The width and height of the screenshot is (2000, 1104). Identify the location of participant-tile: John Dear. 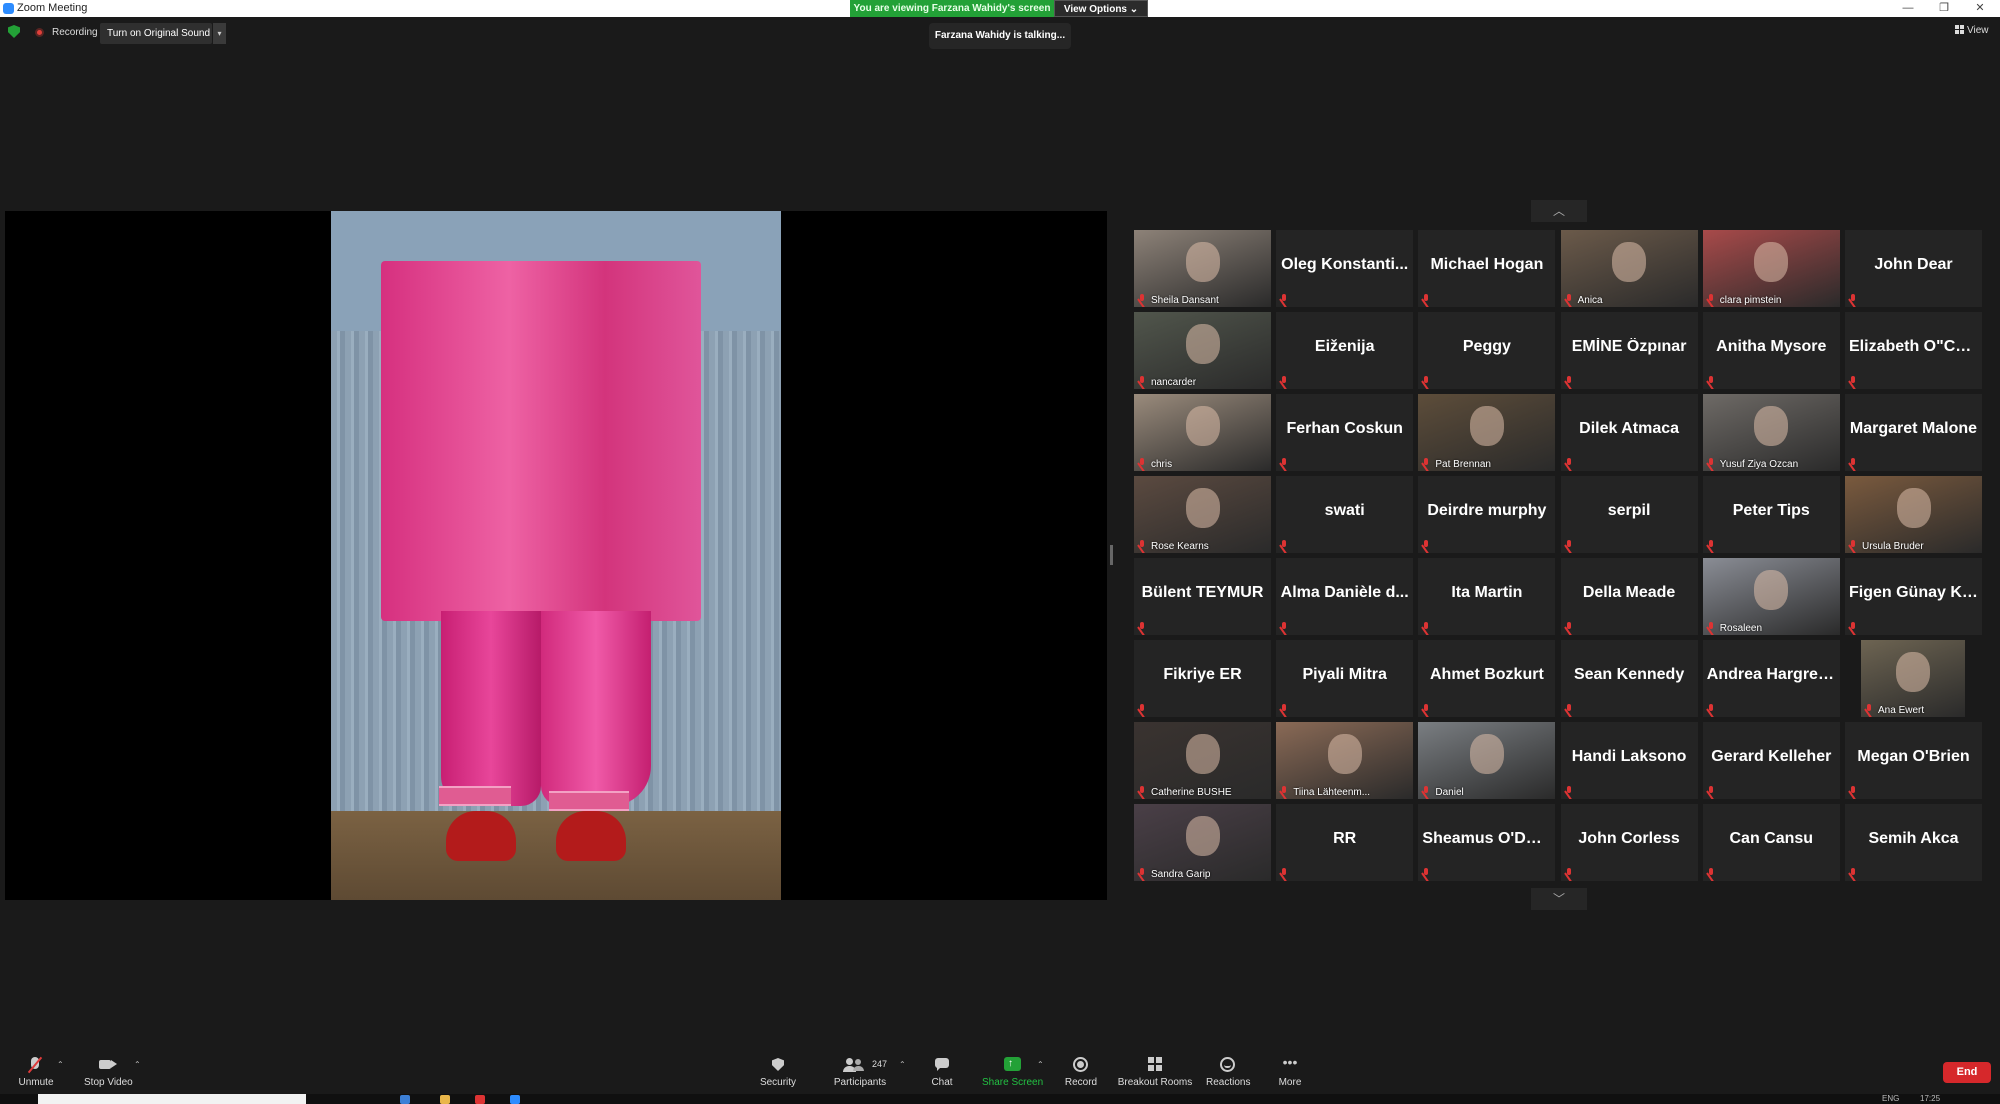
(1913, 268).